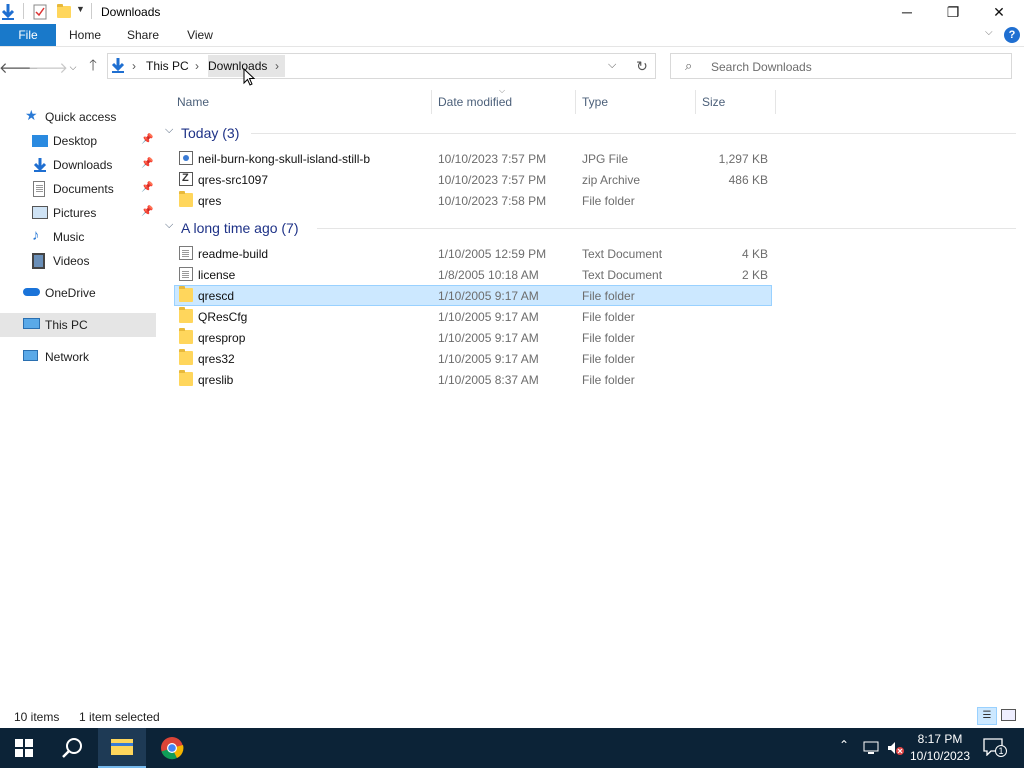 The width and height of the screenshot is (1024, 768). I want to click on column-header-size: Size, so click(713, 104).